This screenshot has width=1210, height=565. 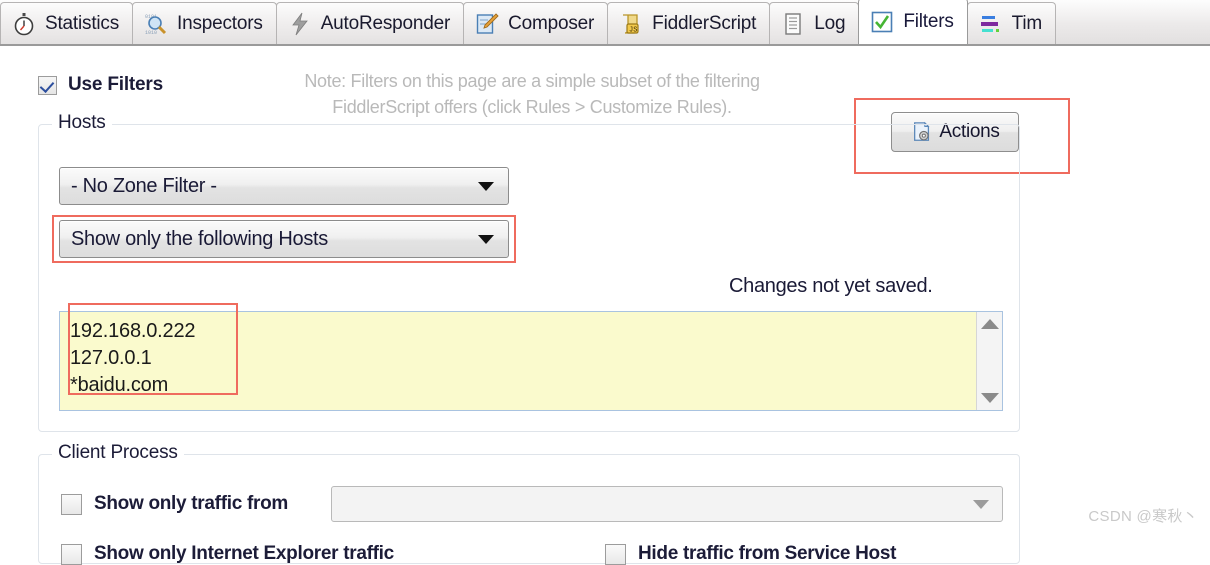 What do you see at coordinates (71, 554) in the screenshot?
I see `show-only-ie-traffic-checkbox` at bounding box center [71, 554].